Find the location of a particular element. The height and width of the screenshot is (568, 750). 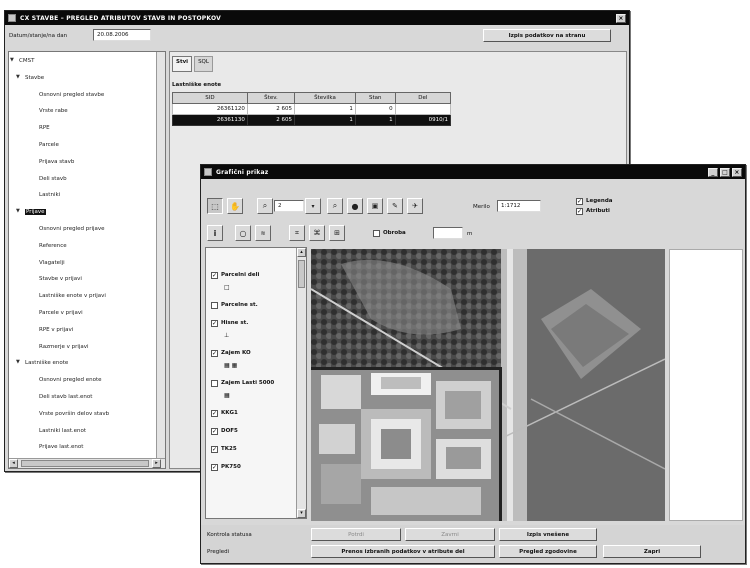

tree-item: Lastniki last.enot is located at coordinates (62, 431).